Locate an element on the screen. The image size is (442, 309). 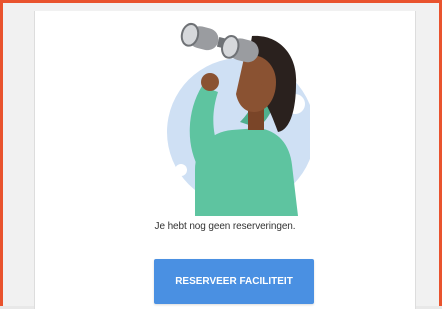
empty-state-message: Je hebt nog geen reserveringen. is located at coordinates (225, 226).